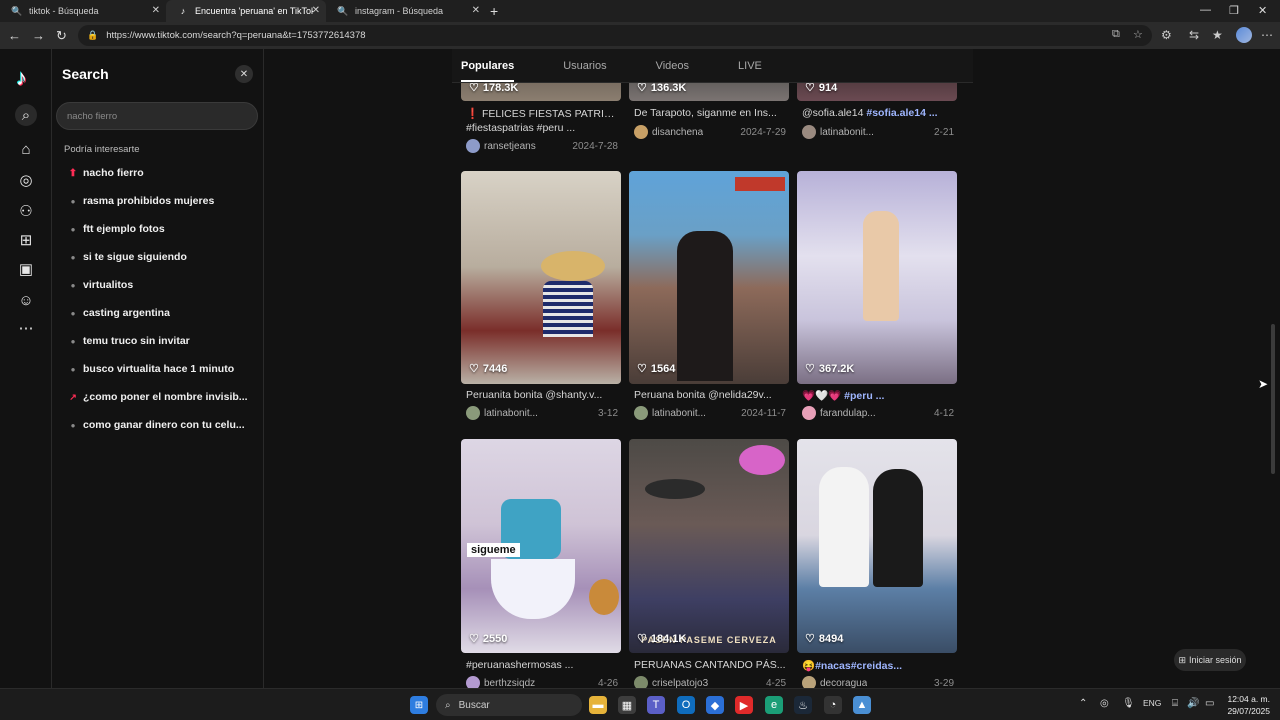 The height and width of the screenshot is (720, 1280). Describe the element at coordinates (744, 705) in the screenshot. I see `youtube-icon: ▶` at that location.